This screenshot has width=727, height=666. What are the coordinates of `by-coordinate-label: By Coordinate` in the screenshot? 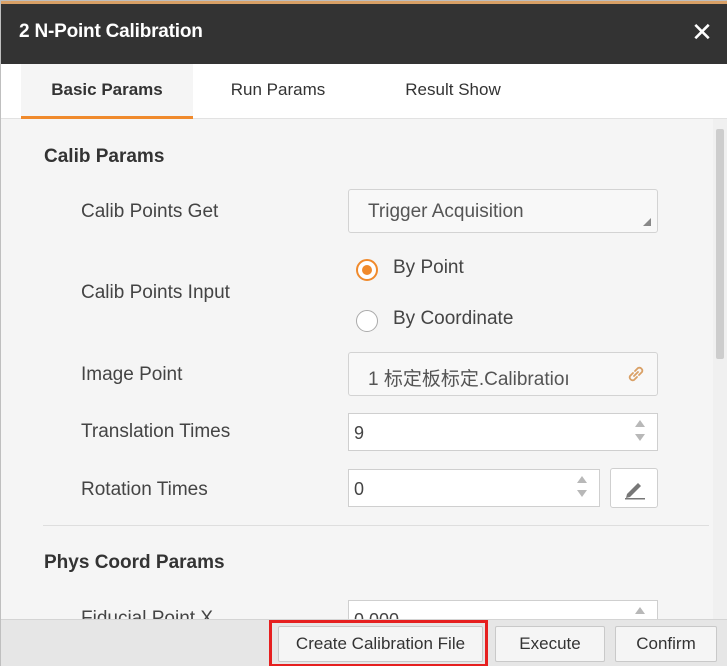 It's located at (453, 319).